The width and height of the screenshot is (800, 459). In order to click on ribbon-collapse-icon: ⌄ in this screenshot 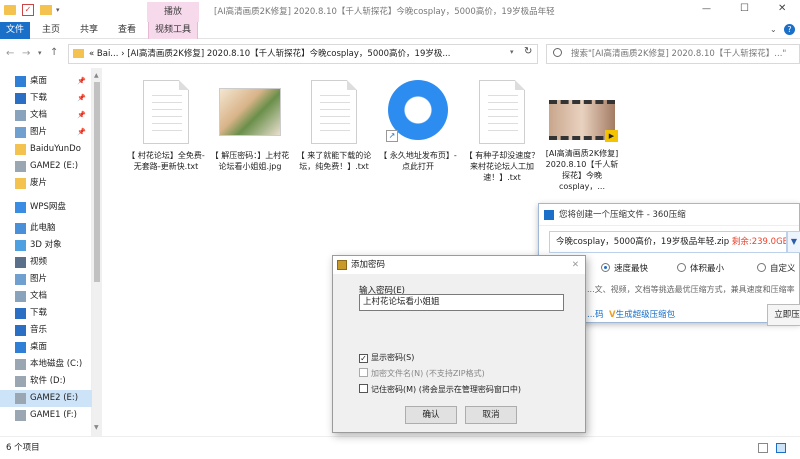, I will do `click(773, 29)`.